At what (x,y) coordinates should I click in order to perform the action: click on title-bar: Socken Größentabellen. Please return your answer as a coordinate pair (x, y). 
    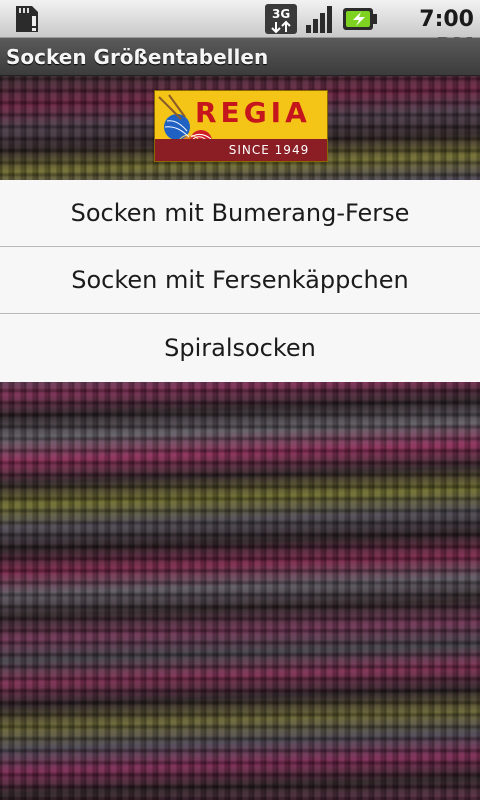
    Looking at the image, I should click on (240, 57).